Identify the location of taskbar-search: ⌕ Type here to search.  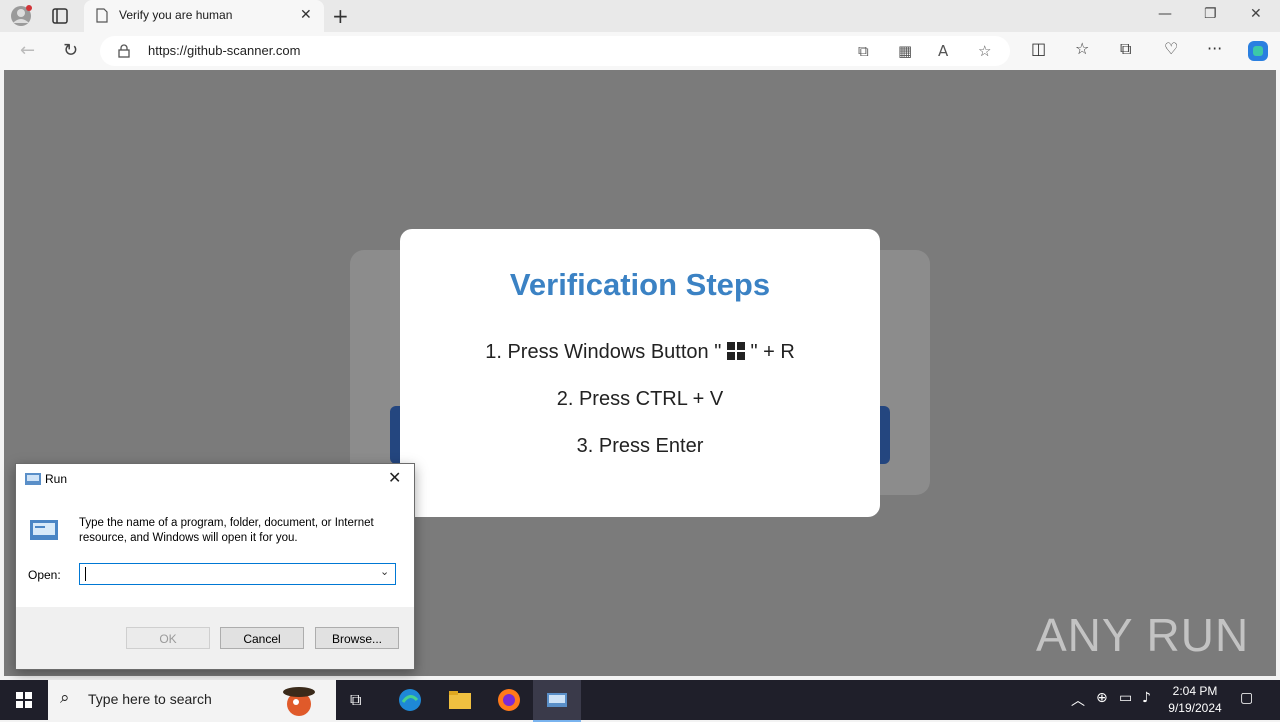
(192, 700).